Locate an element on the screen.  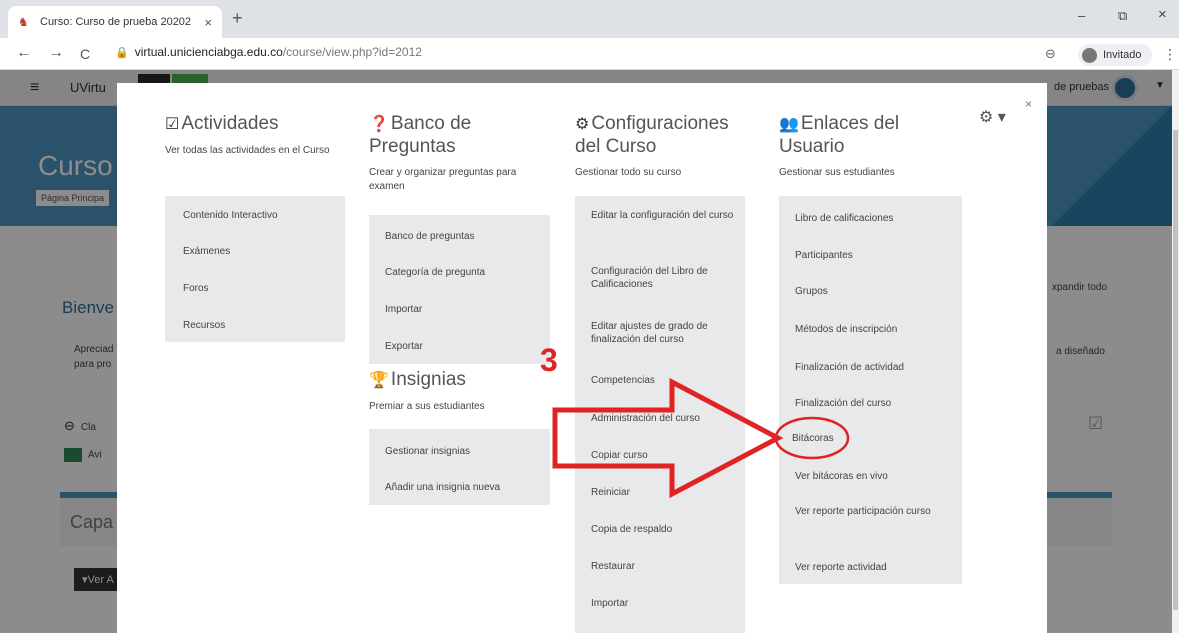
user-links-item: Grupos is located at coordinates (811, 291).